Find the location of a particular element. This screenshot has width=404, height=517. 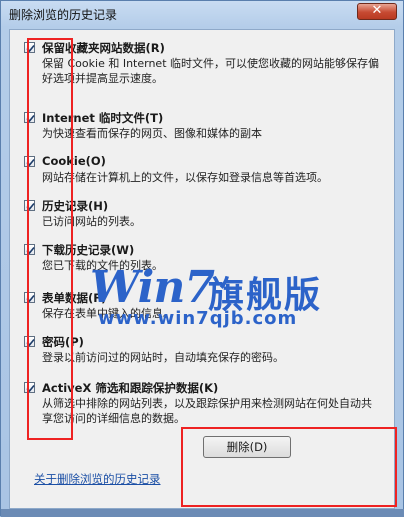

option-description: 已访问网站的列表。 is located at coordinates (91, 221).